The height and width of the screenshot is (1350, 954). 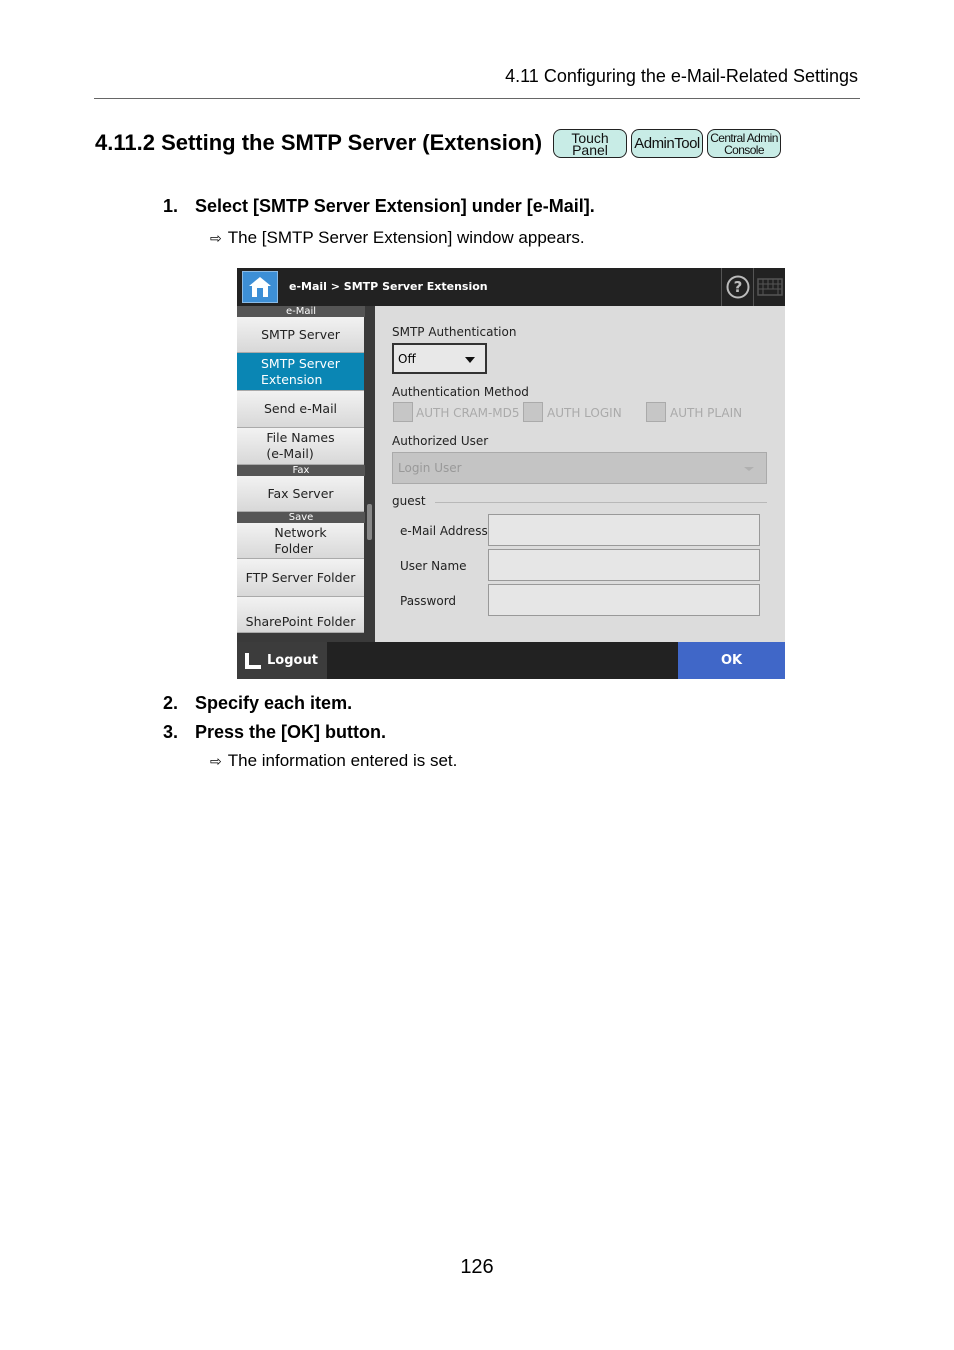 I want to click on guest-divider, so click(x=601, y=502).